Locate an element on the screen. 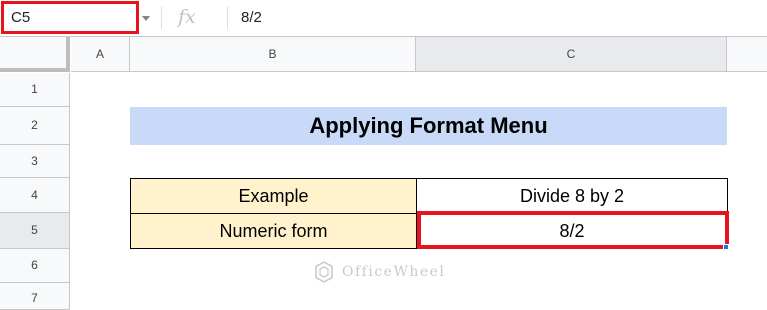  row-header-7: 7 is located at coordinates (35, 296).